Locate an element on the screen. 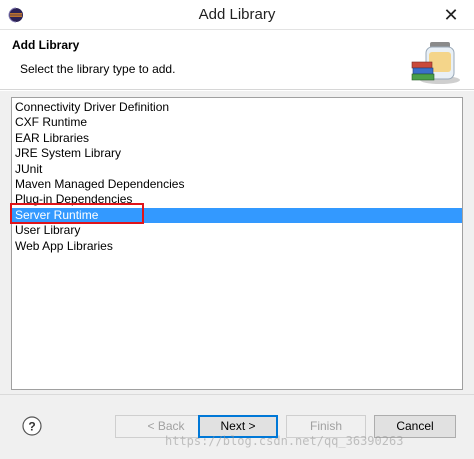 The width and height of the screenshot is (474, 459). header-description: Select the library type to add. is located at coordinates (98, 69).